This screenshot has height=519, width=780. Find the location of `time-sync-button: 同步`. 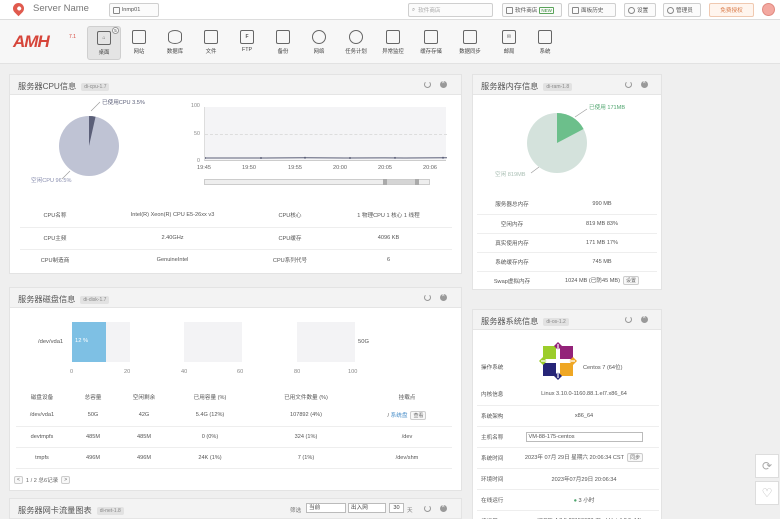

time-sync-button: 同步 is located at coordinates (635, 457).